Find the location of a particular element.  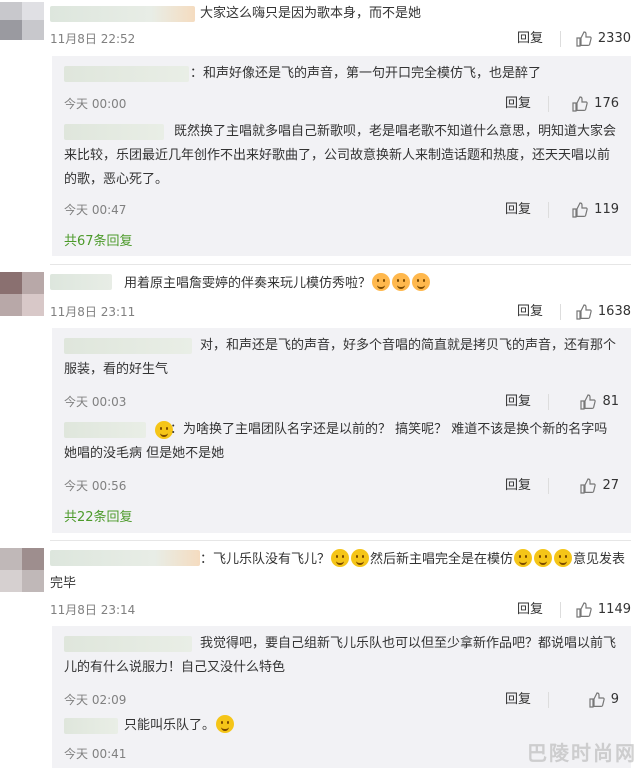

like-button: 9 is located at coordinates (604, 700).